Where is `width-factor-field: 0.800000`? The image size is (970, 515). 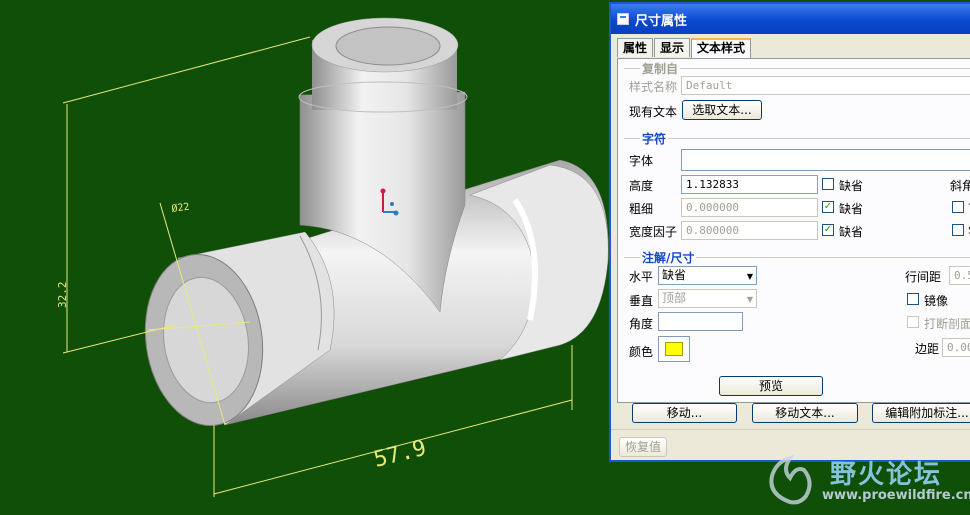 width-factor-field: 0.800000 is located at coordinates (749, 230).